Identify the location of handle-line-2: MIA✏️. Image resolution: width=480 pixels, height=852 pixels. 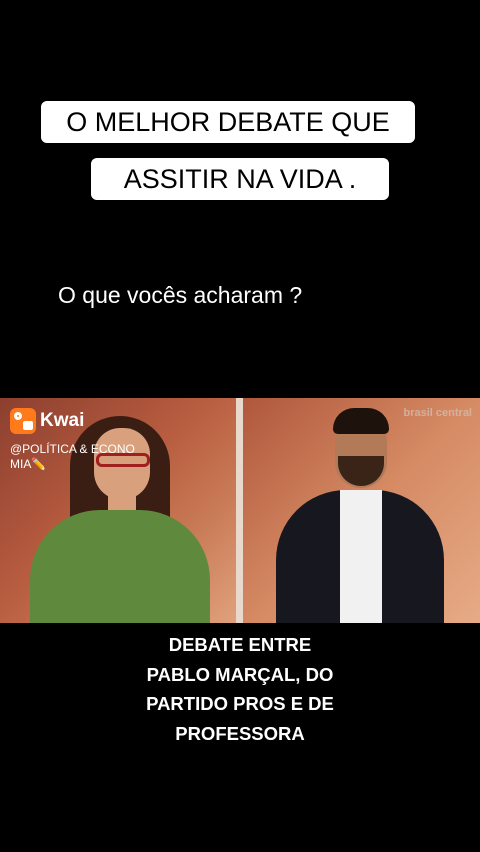
(28, 464).